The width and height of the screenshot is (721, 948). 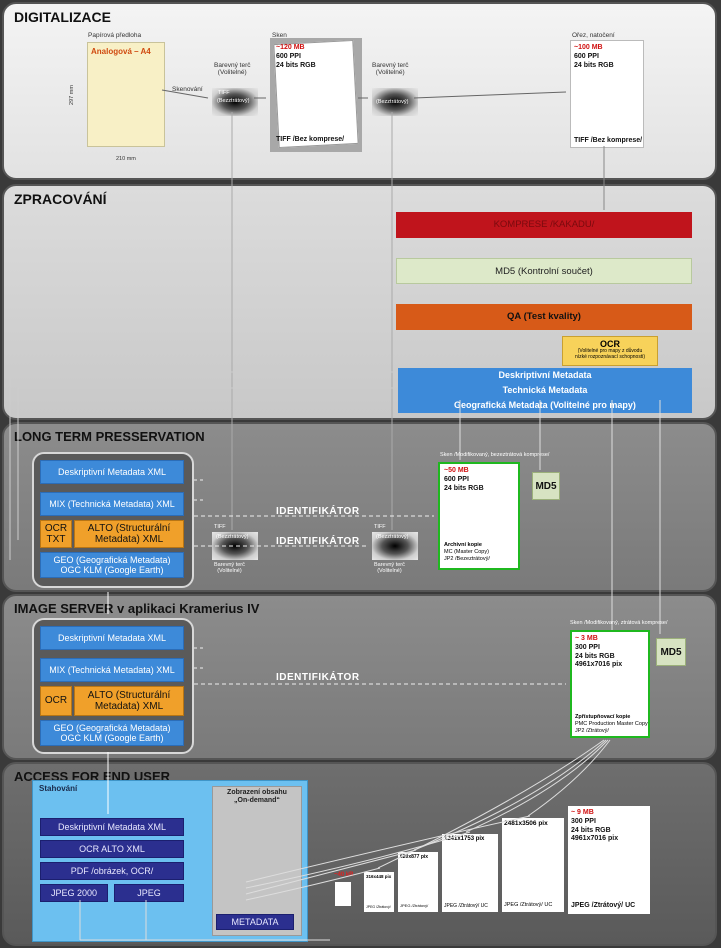 What do you see at coordinates (464, 839) in the screenshot?
I see `thumb-3-size: 1241x1753 pix` at bounding box center [464, 839].